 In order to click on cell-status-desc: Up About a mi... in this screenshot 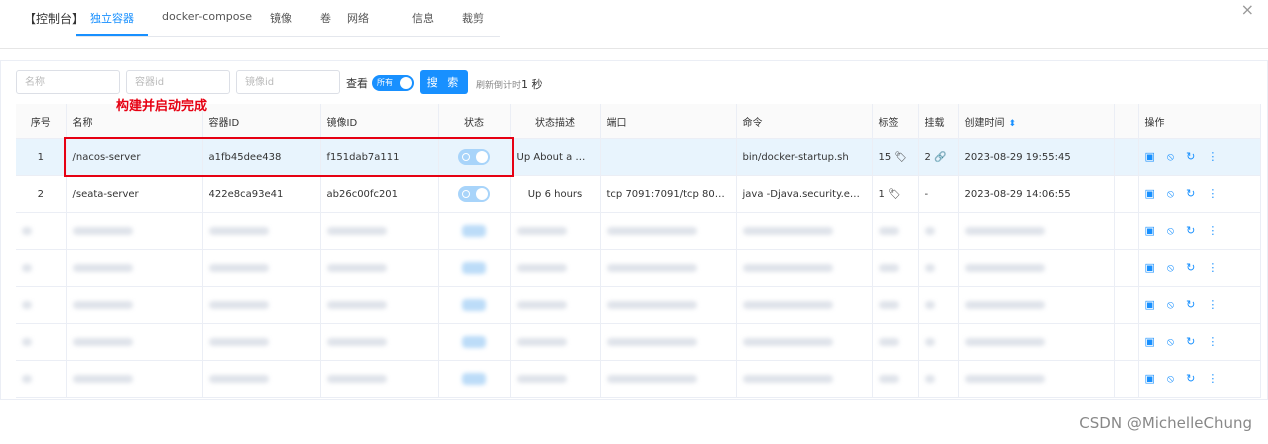, I will do `click(555, 157)`.